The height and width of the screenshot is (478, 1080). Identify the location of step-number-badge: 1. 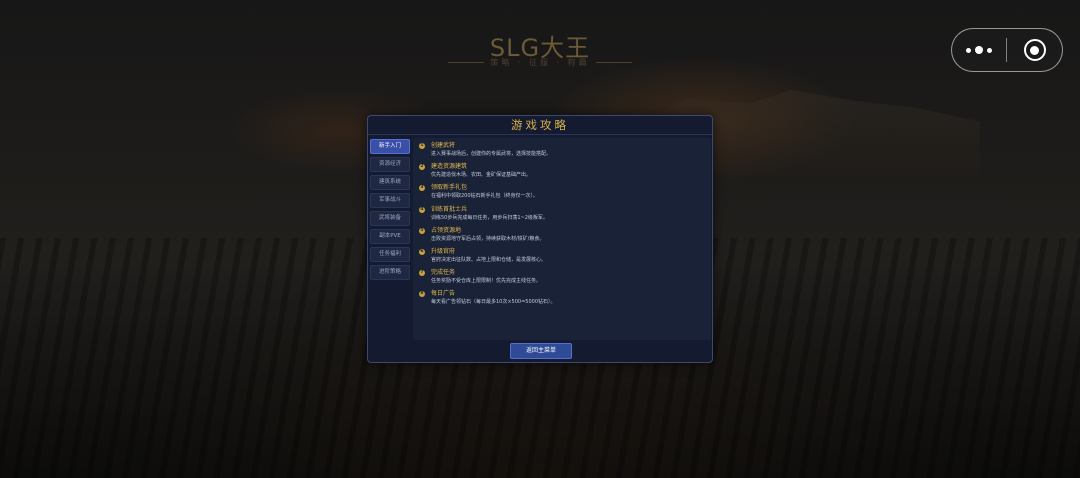
(422, 146).